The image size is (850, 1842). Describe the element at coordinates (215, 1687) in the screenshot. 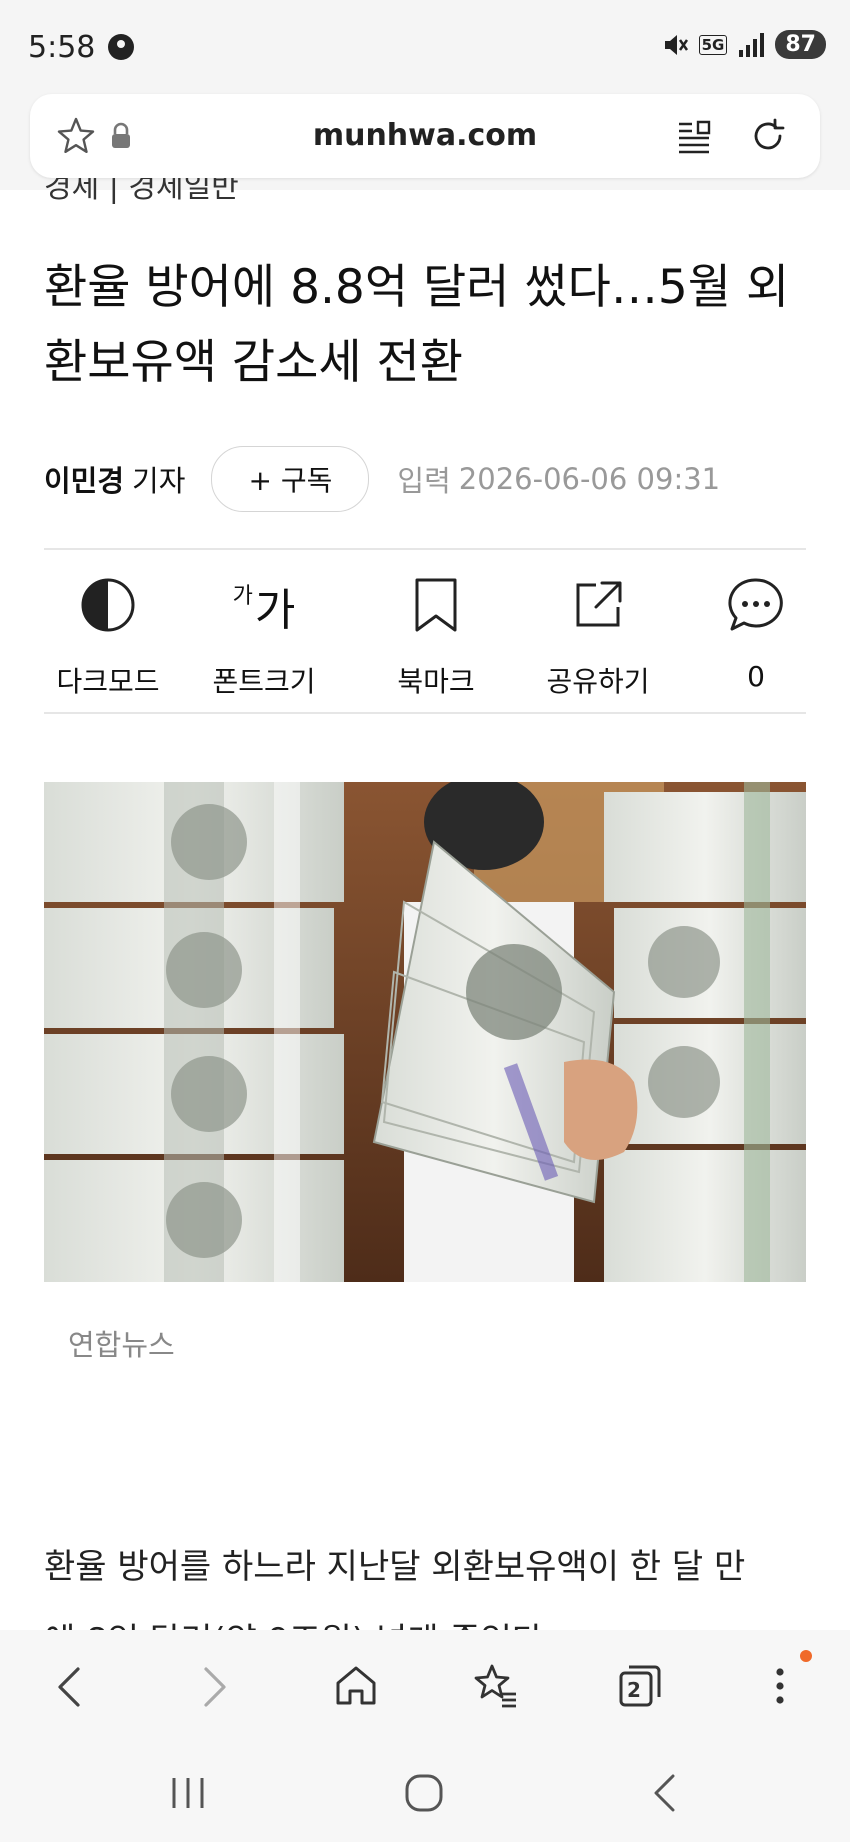

I see `forward-icon` at that location.